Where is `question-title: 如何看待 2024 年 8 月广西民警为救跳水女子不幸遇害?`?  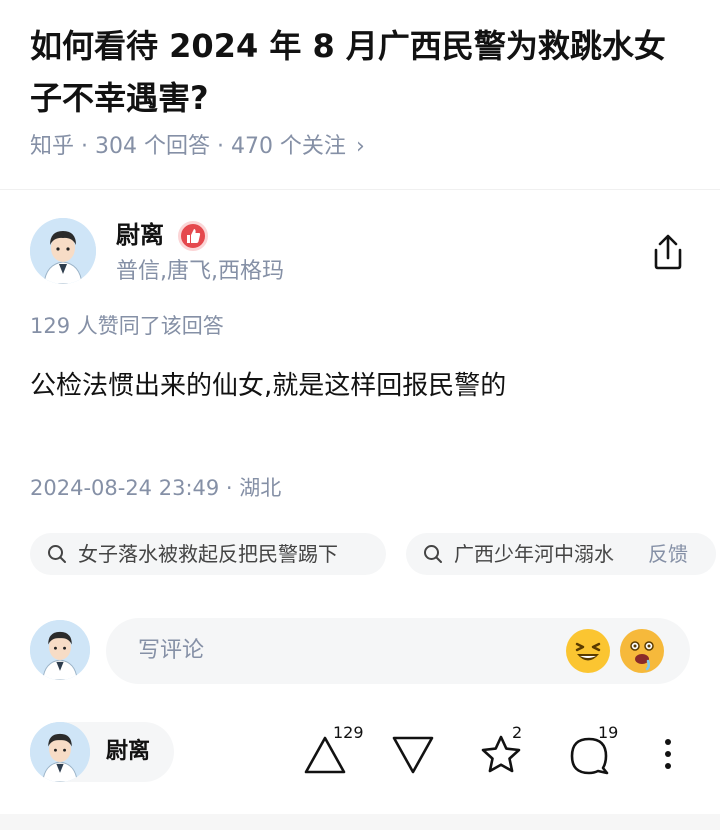
question-title: 如何看待 2024 年 8 月广西民警为救跳水女子不幸遇害? is located at coordinates (360, 72).